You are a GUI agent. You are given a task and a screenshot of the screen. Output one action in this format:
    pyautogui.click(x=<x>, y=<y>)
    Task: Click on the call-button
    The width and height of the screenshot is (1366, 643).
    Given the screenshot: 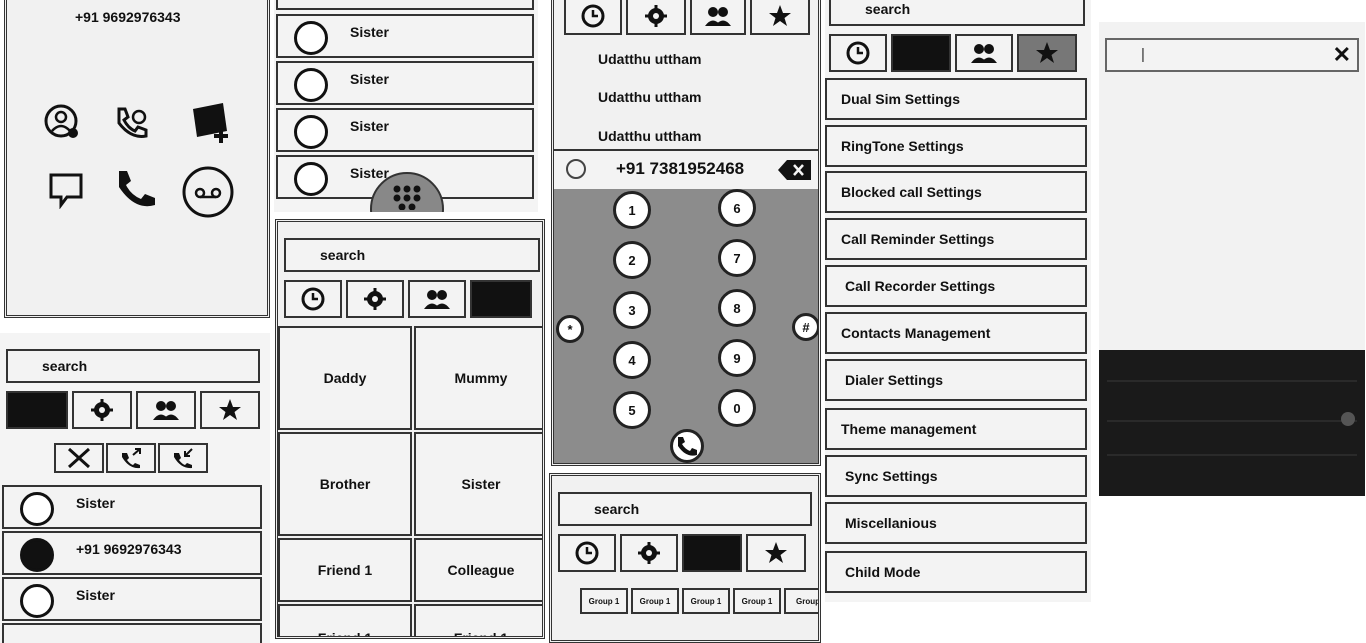 What is the action you would take?
    pyautogui.click(x=687, y=446)
    